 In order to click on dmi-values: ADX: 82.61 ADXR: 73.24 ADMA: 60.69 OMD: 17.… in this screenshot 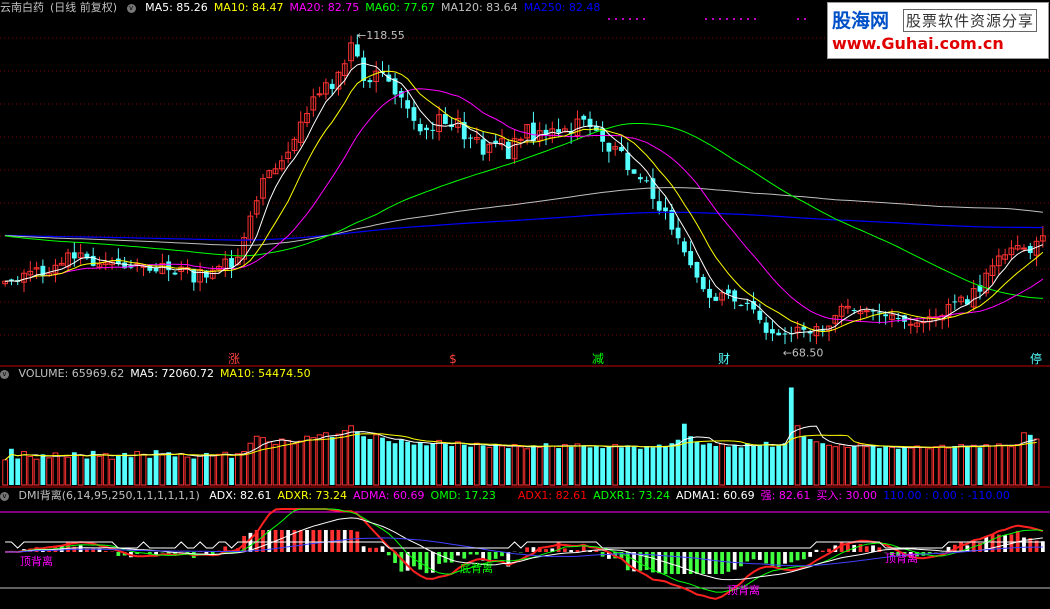, I will do `click(612, 495)`.